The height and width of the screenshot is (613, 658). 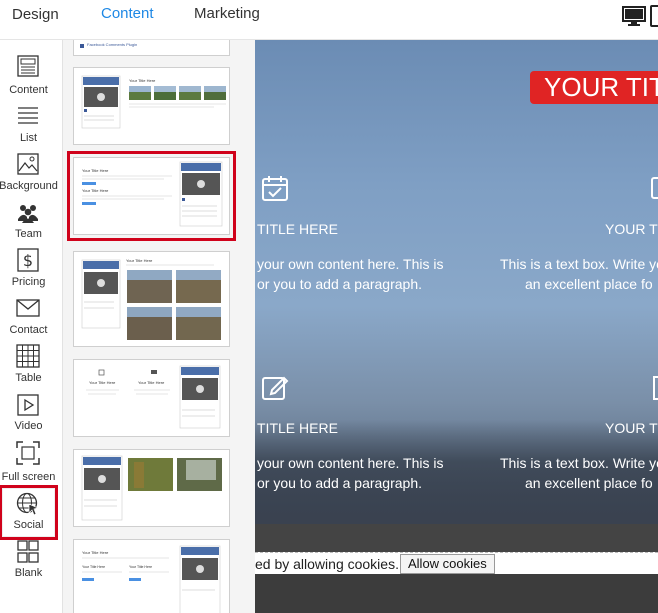 I want to click on tablet-view-icon, so click(x=654, y=16).